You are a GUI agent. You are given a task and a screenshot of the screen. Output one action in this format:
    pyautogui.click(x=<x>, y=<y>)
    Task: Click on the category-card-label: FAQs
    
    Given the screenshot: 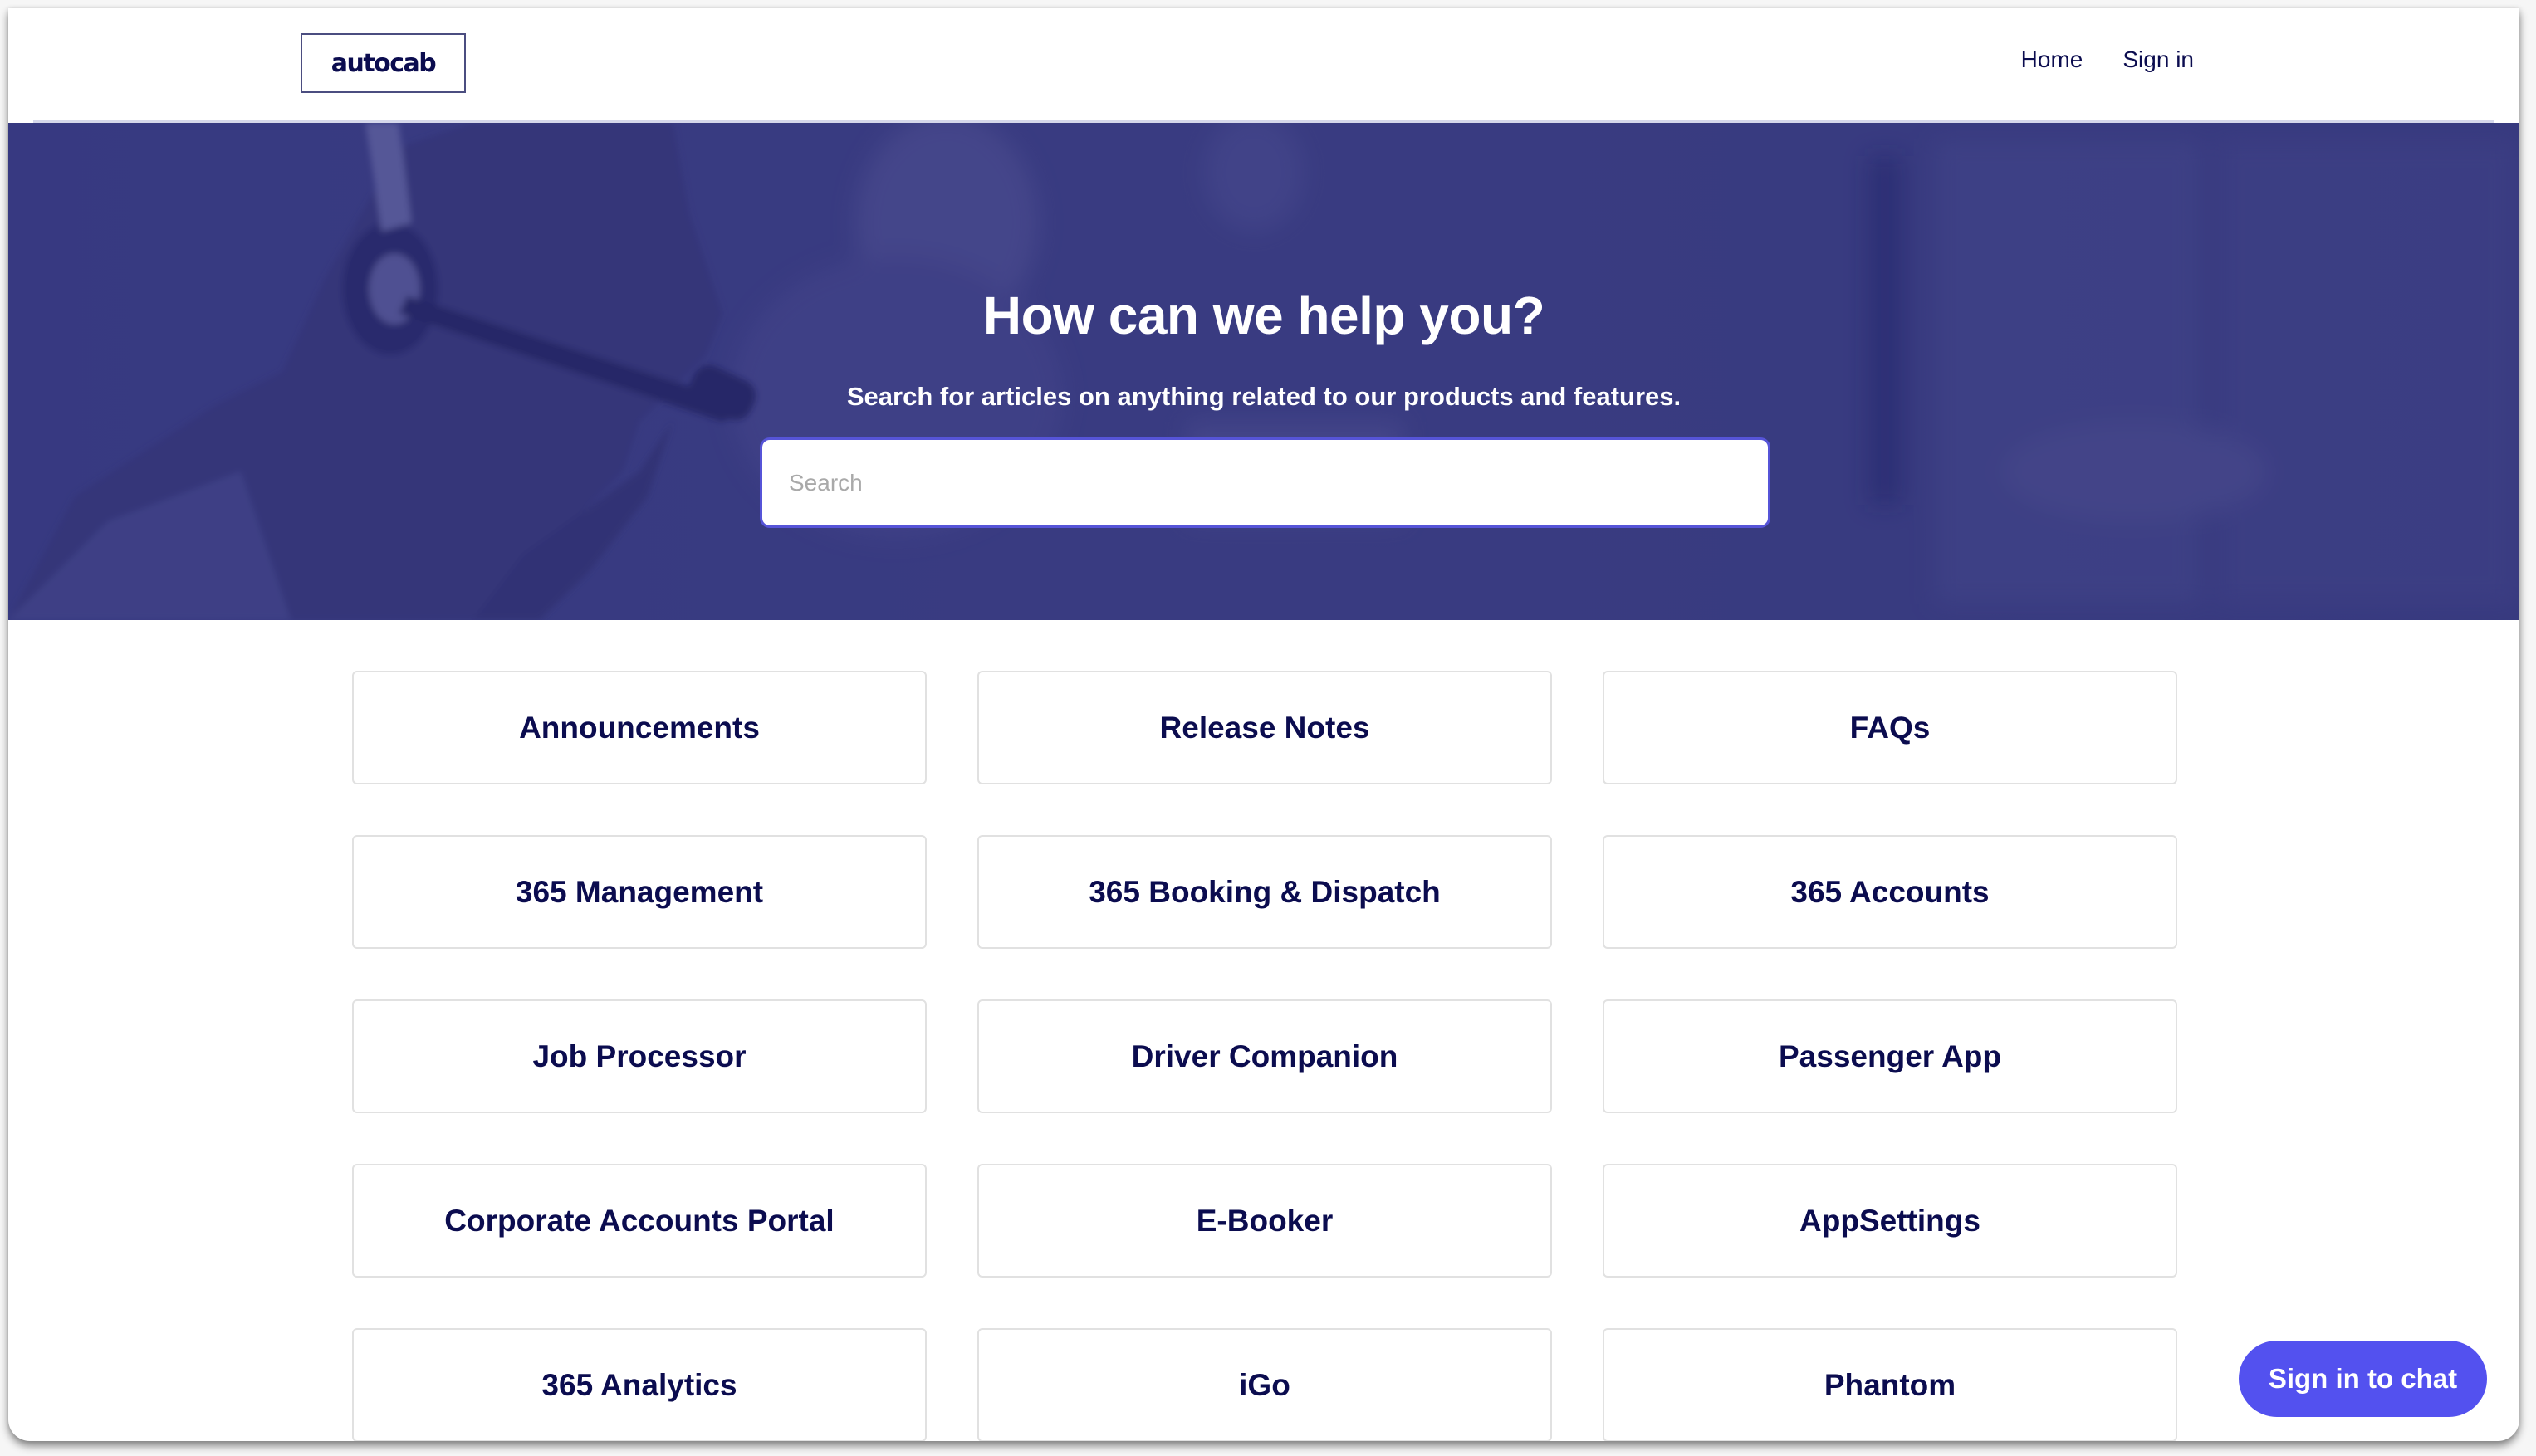 What is the action you would take?
    pyautogui.click(x=1890, y=727)
    